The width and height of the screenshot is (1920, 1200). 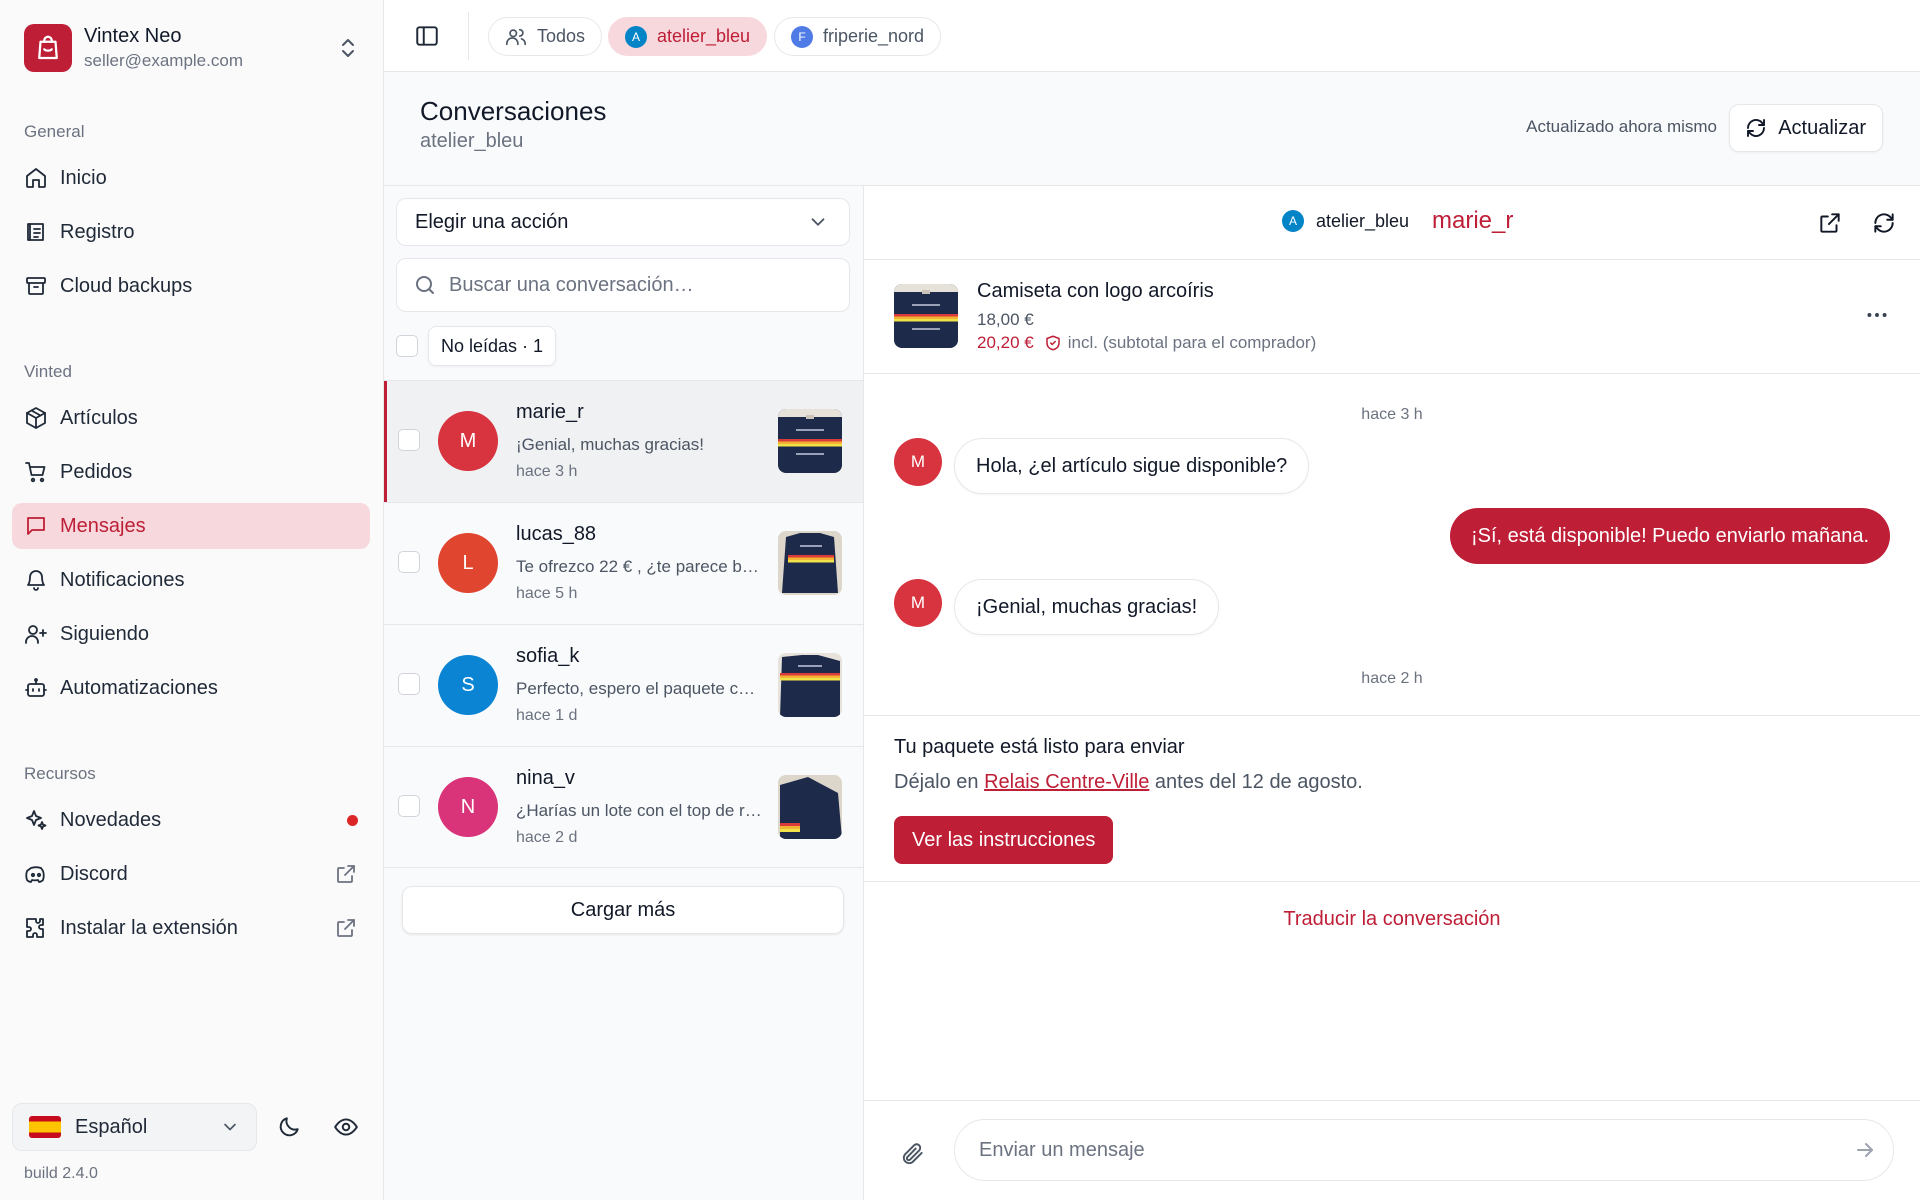 What do you see at coordinates (191, 526) in the screenshot?
I see `sidebar-item-mensajes: Mensajes` at bounding box center [191, 526].